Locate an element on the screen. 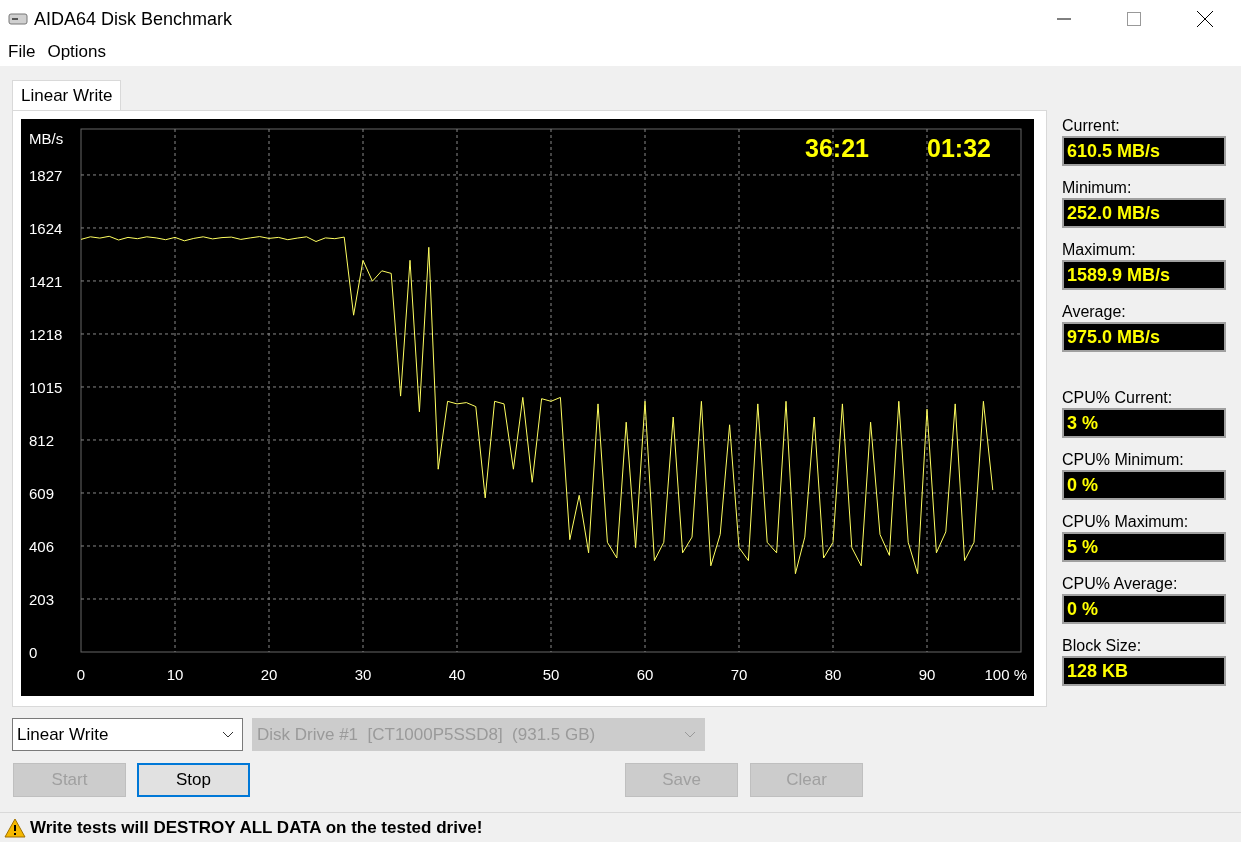 The image size is (1241, 842). y-axis-label: 0 is located at coordinates (33, 652).